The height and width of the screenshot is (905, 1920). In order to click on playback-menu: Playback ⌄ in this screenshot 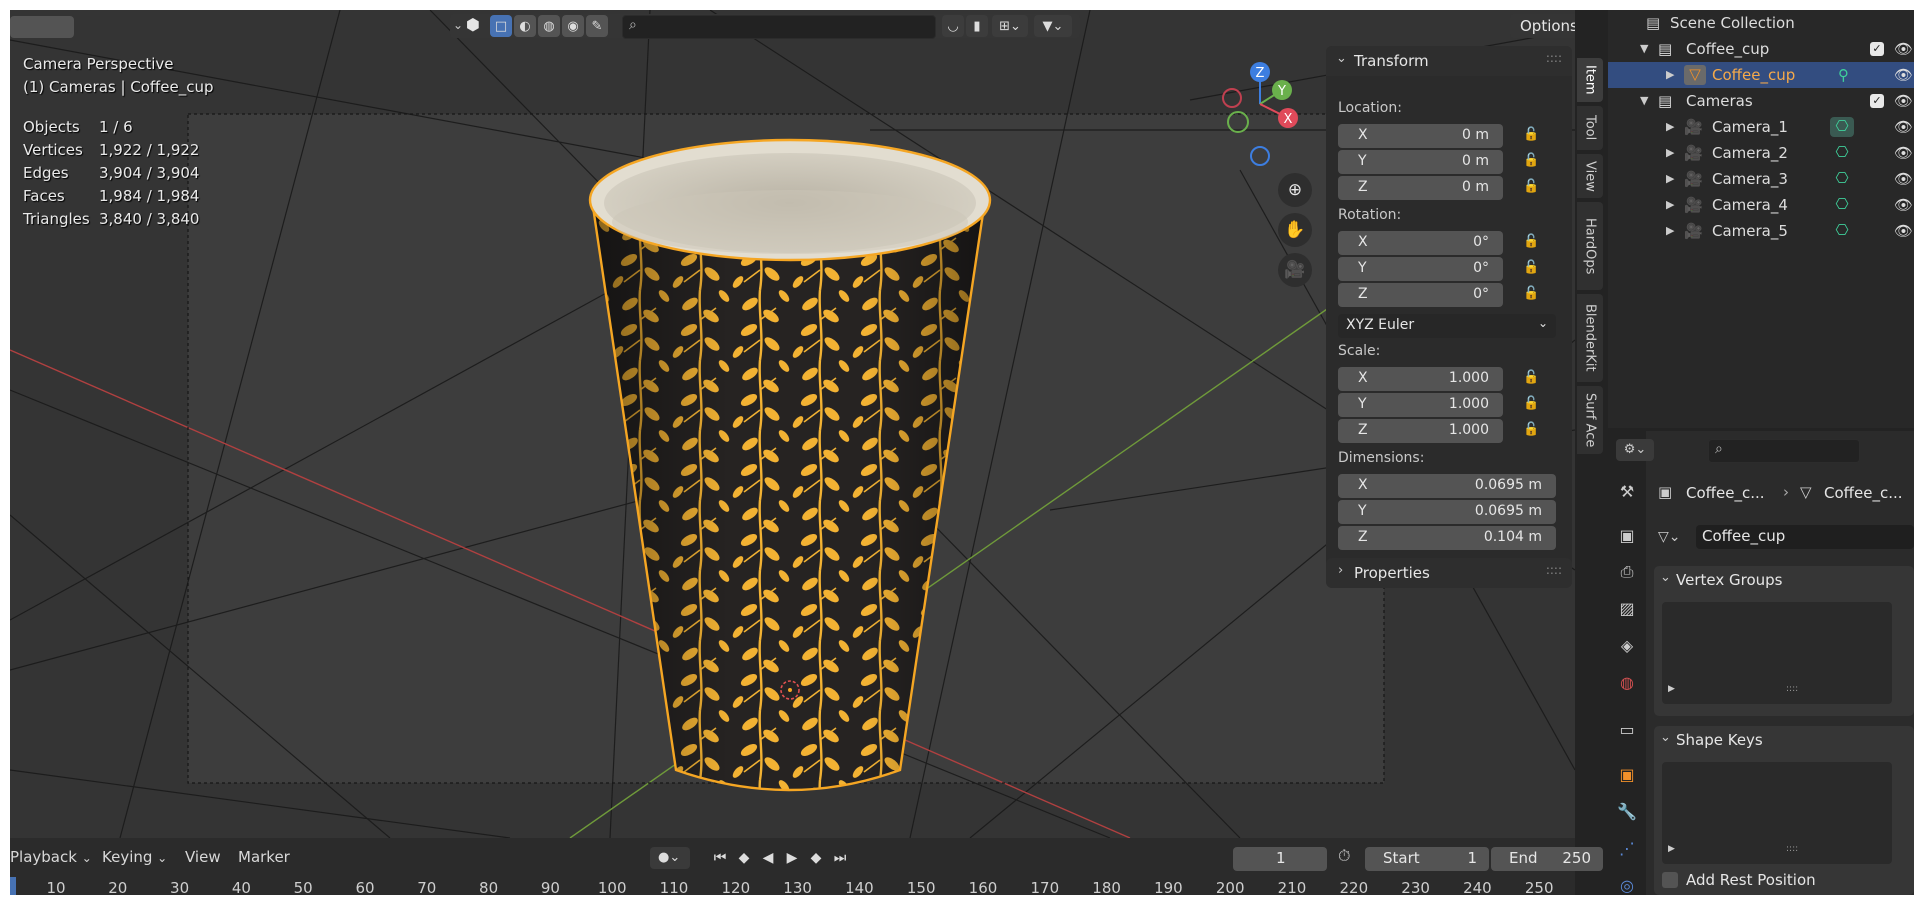, I will do `click(51, 857)`.